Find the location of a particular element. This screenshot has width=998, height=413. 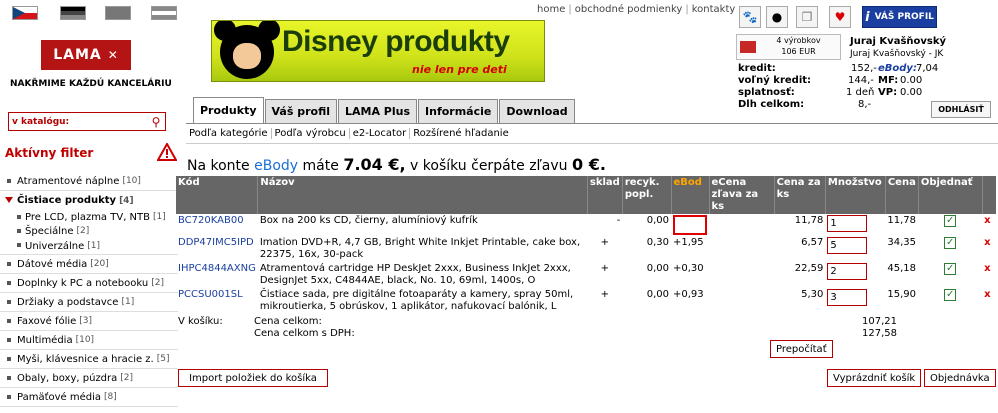

quantity-input: 5 is located at coordinates (847, 245).